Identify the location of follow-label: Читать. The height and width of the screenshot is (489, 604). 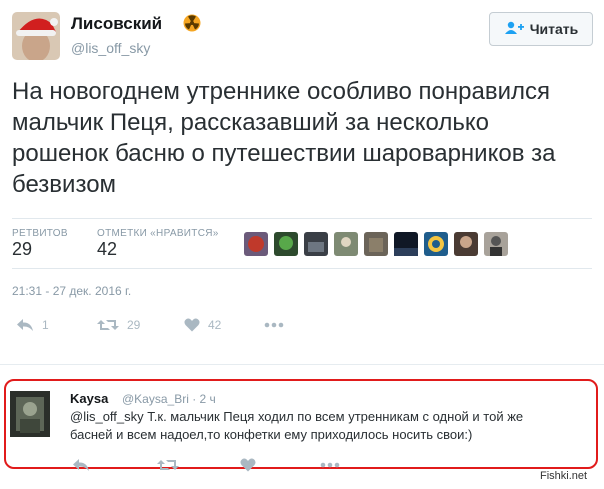
(554, 29).